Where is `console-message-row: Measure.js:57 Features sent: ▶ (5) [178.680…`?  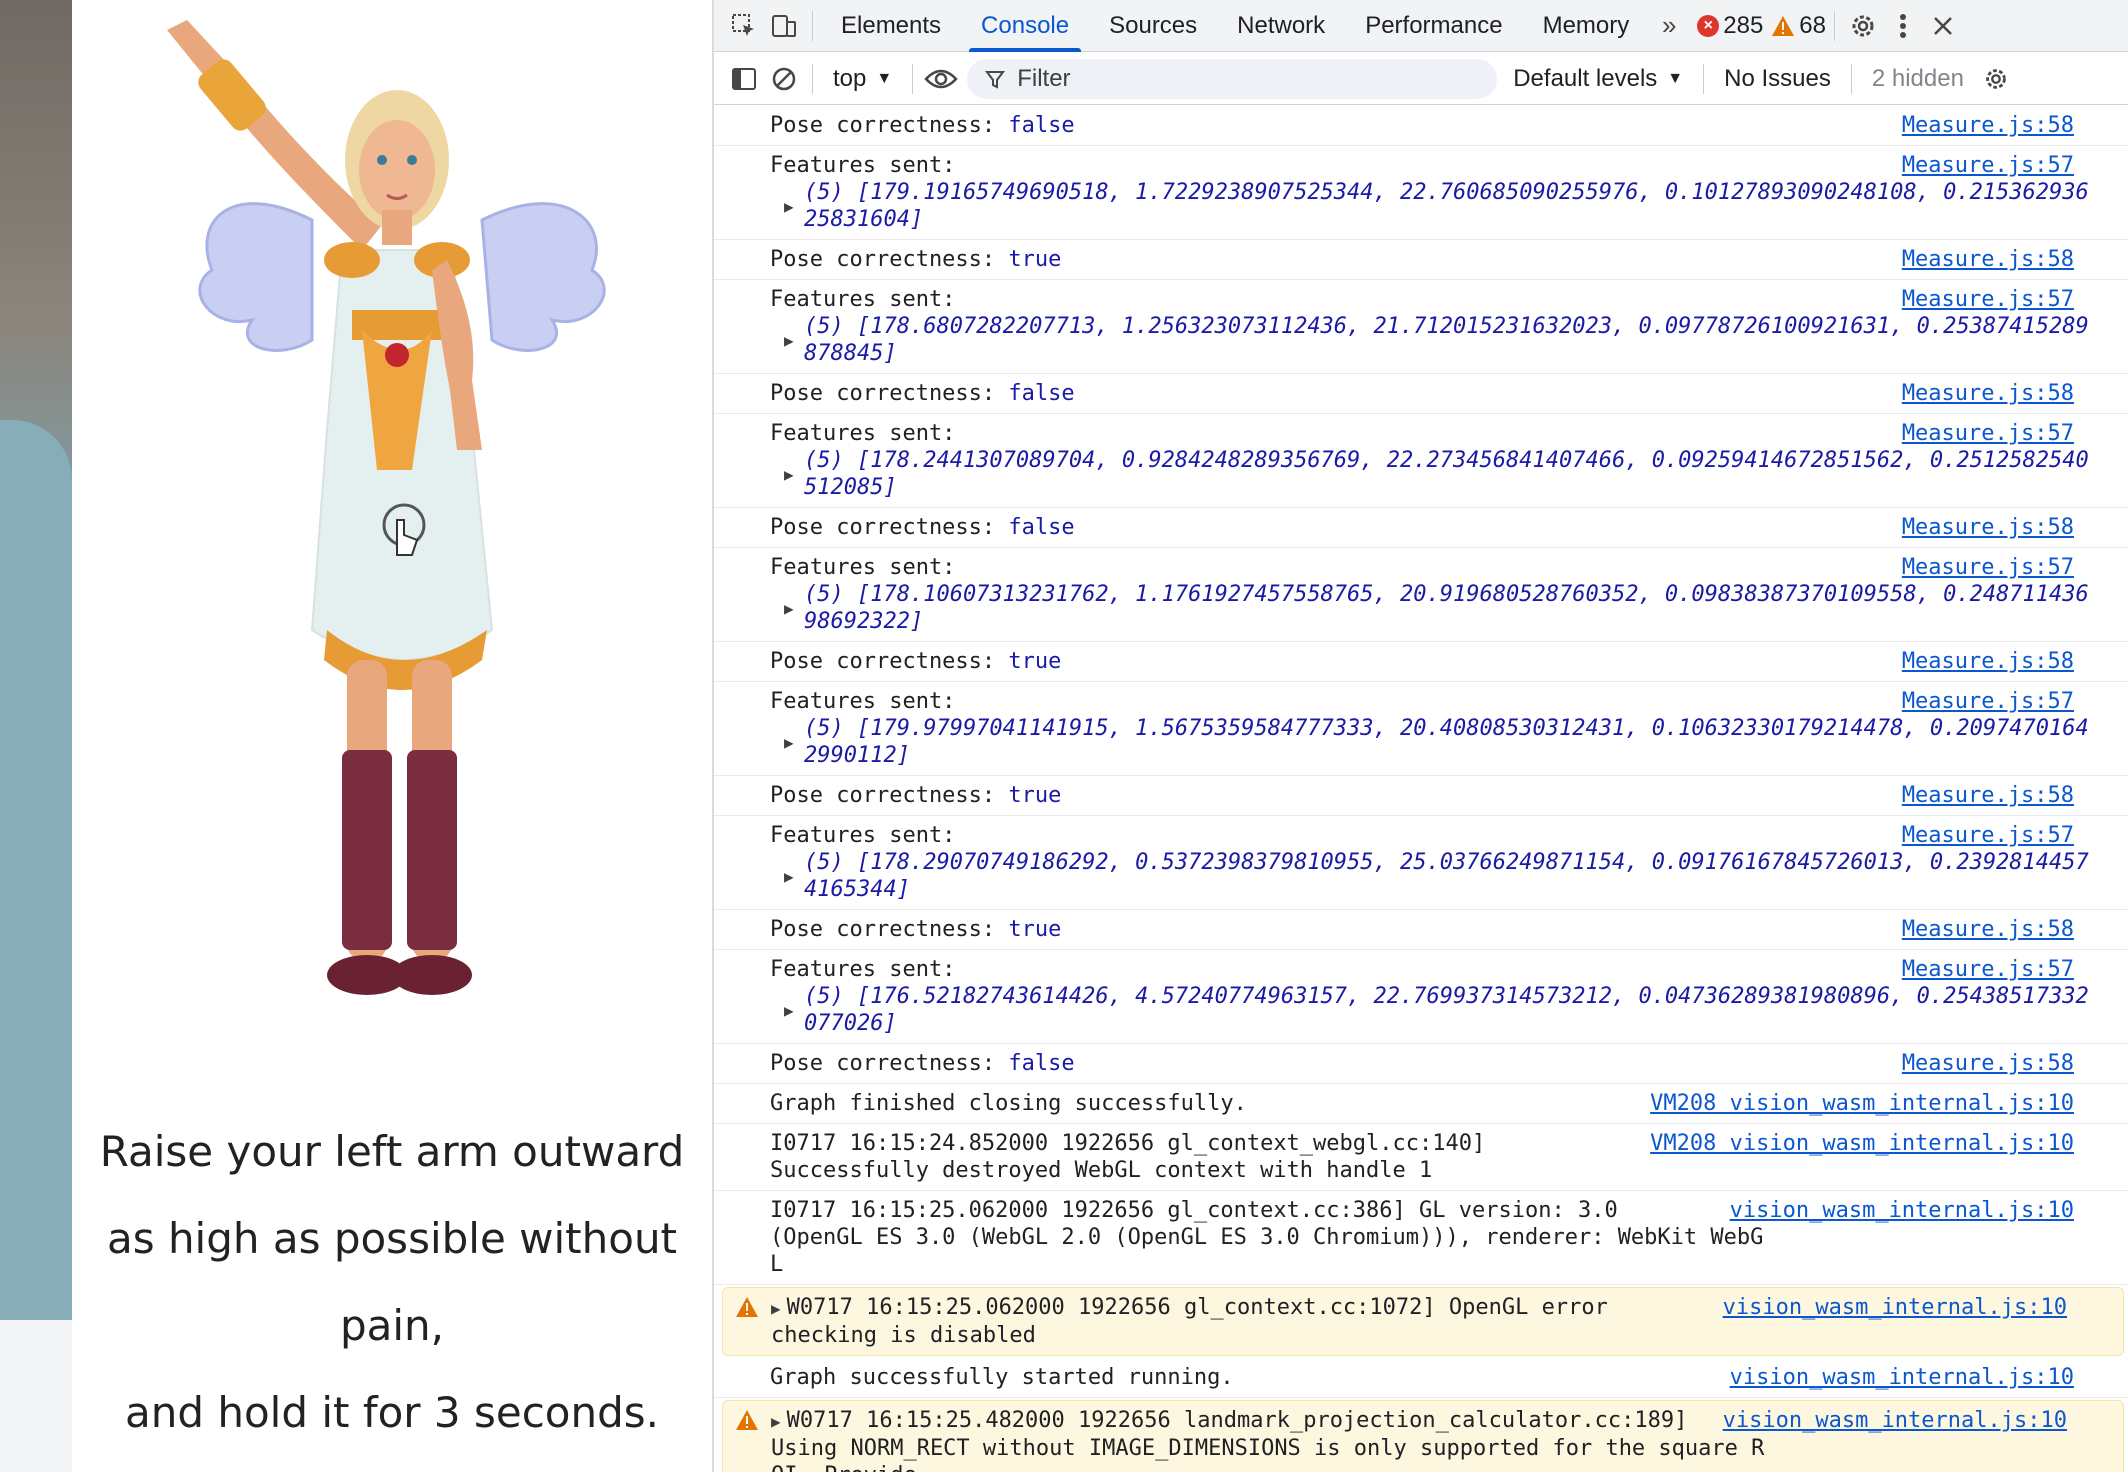
console-message-row: Measure.js:57 Features sent: ▶ (5) [178.680… is located at coordinates (1421, 327).